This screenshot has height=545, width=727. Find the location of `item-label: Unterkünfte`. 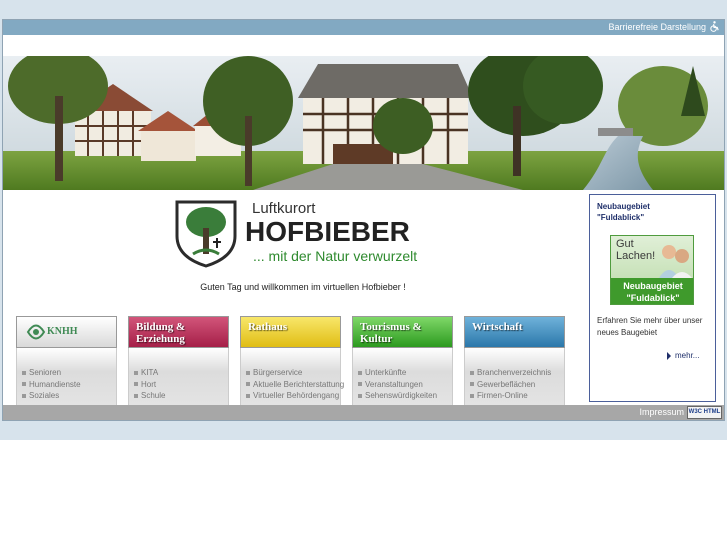

item-label: Unterkünfte is located at coordinates (386, 372).